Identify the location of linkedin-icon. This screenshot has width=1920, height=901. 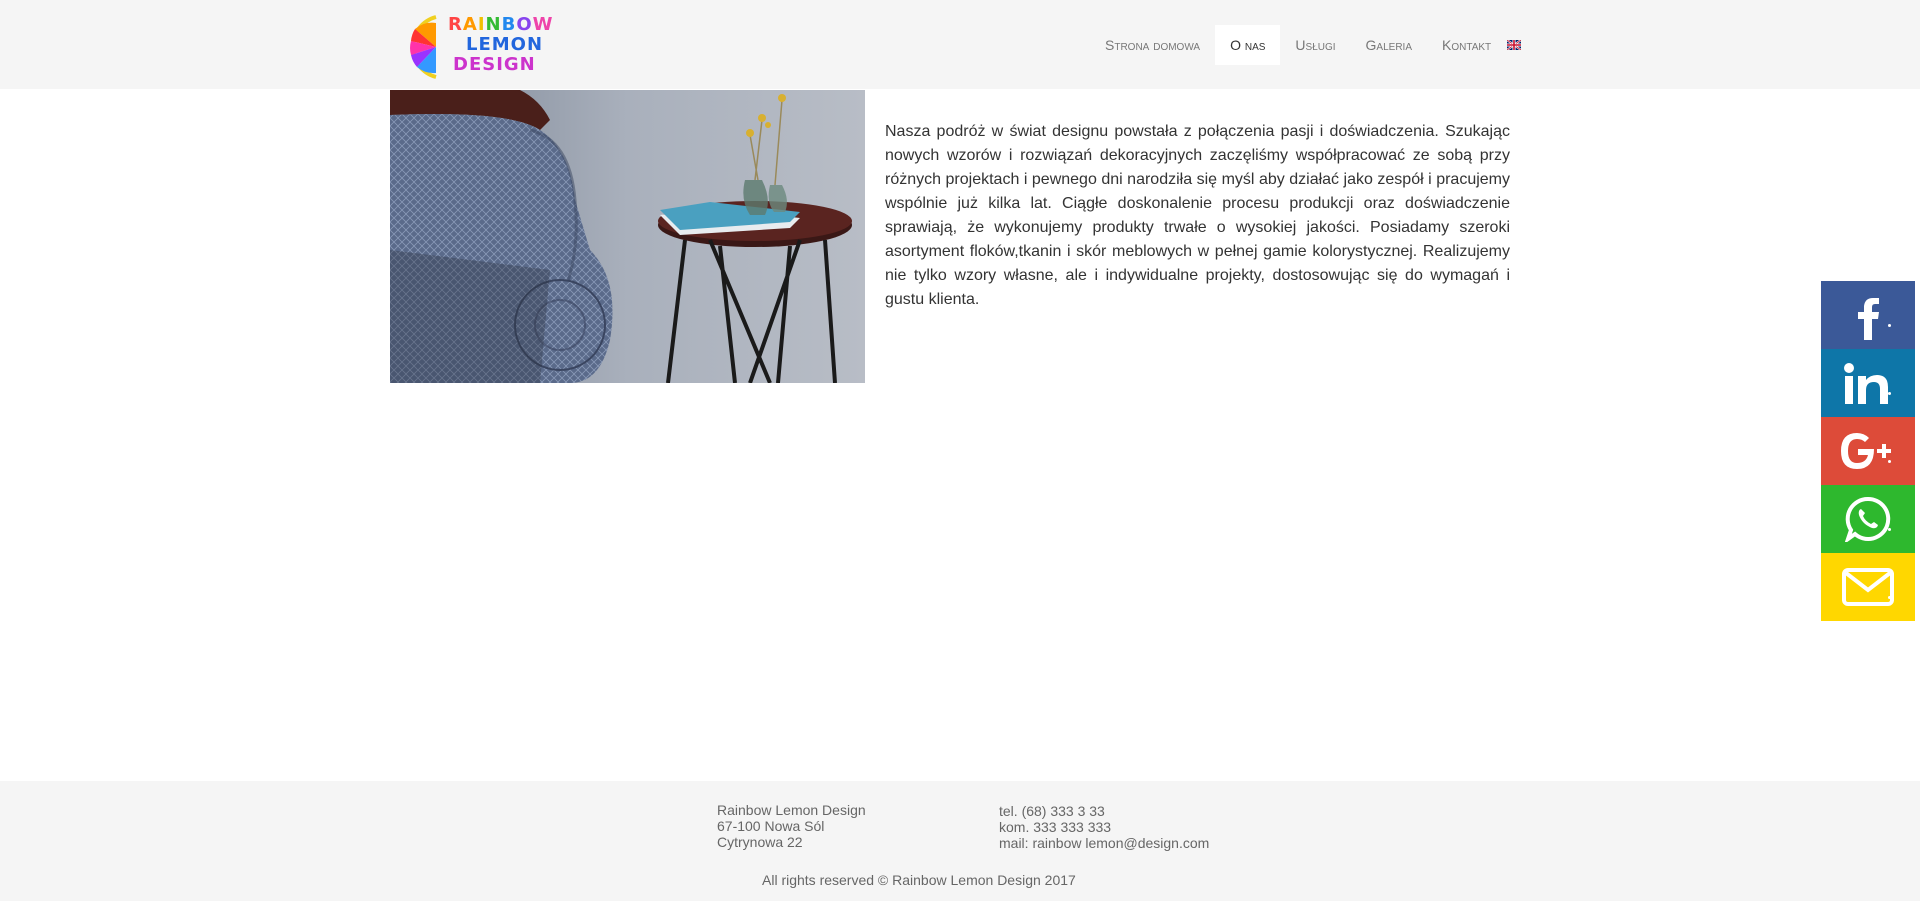
(1866, 383).